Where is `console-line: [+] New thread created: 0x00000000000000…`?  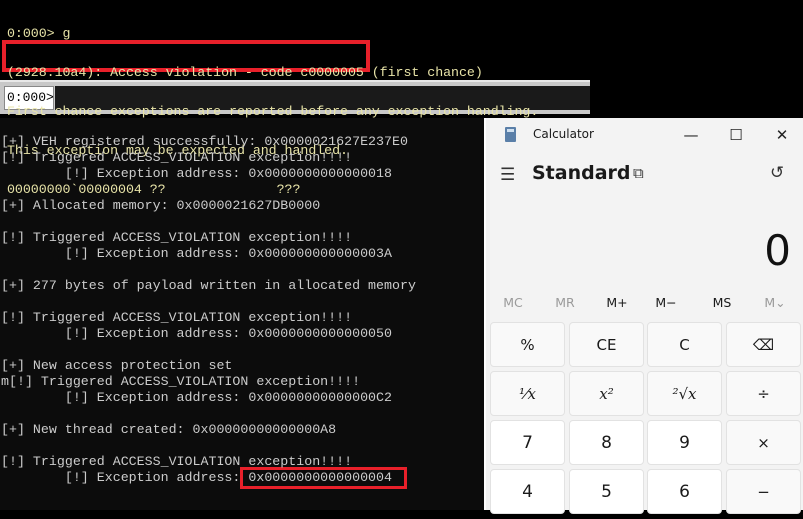 console-line: [+] New thread created: 0x00000000000000… is located at coordinates (169, 429).